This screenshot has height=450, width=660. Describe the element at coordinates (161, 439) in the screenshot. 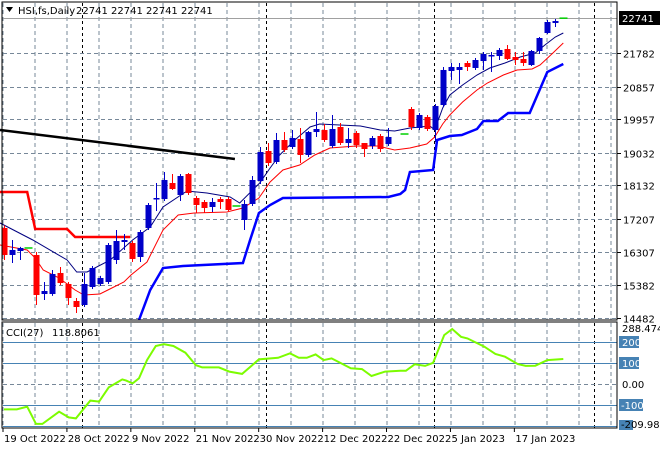

I see `date-axis-label: 9 Nov 2022` at that location.